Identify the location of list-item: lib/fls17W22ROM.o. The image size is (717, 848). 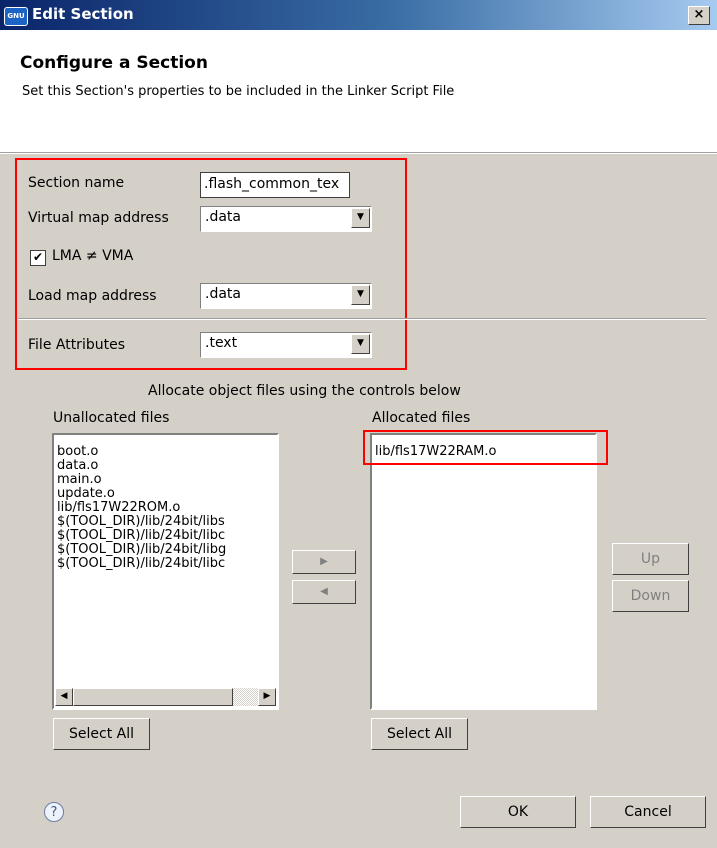
(166, 508).